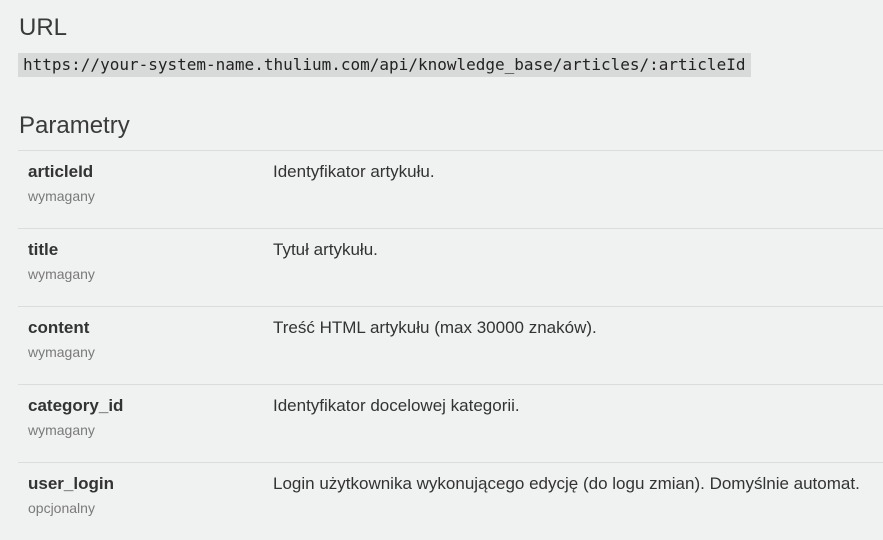 This screenshot has height=540, width=883. I want to click on parameter-description: Identyfikator docelowej kategorii., so click(396, 405).